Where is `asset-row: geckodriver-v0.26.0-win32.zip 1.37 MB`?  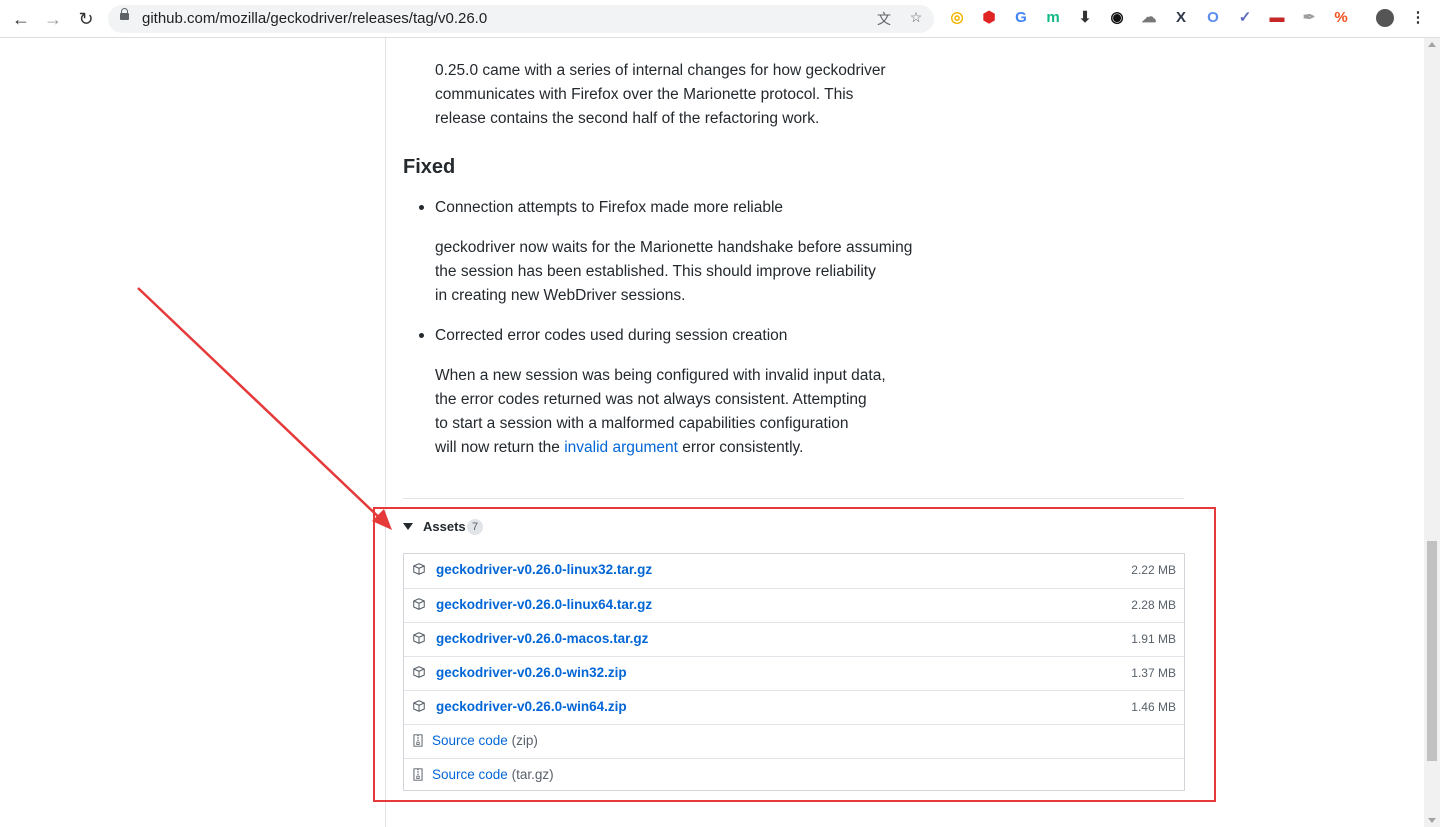 asset-row: geckodriver-v0.26.0-win32.zip 1.37 MB is located at coordinates (794, 673).